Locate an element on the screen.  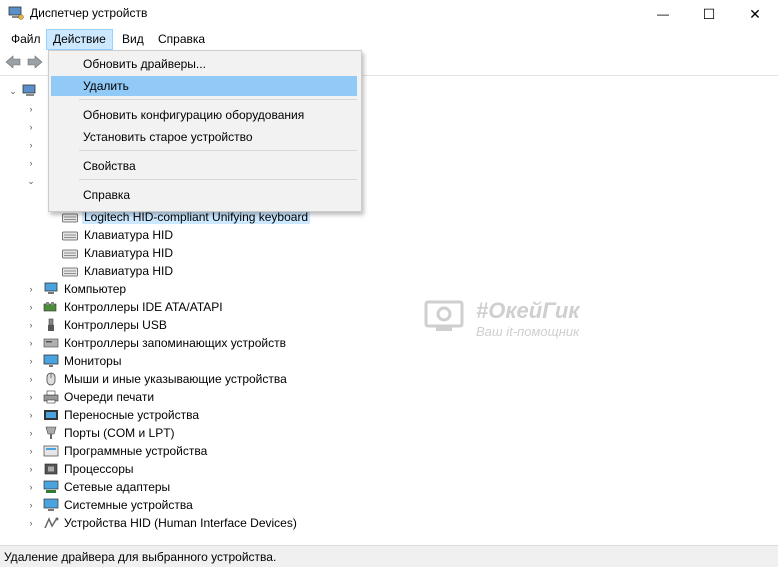
close-icon: ✕ is located at coordinates (755, 13).